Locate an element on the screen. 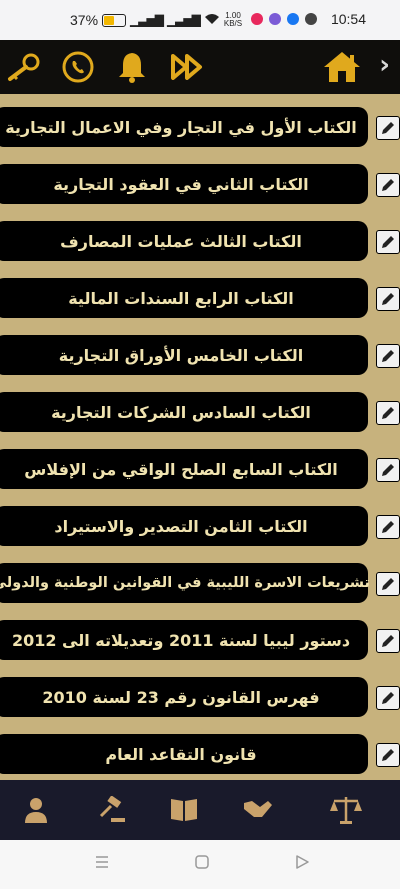 This screenshot has width=400, height=889. list-item-button: دستور ليبيا لسنة 2011 وتعديلاته الى 2012 is located at coordinates (184, 640).